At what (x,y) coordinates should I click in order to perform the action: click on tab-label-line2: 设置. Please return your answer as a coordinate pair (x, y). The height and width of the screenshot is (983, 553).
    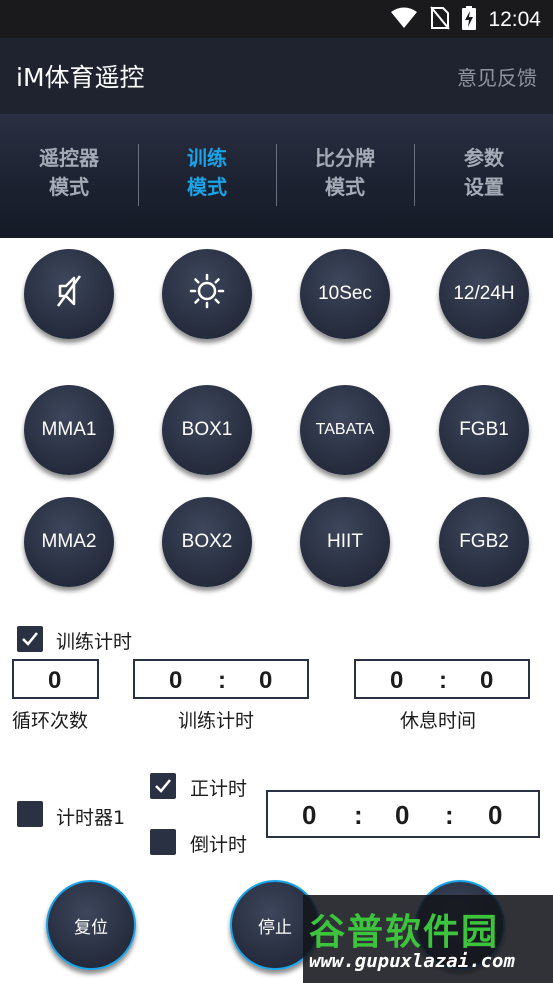
    Looking at the image, I should click on (484, 187).